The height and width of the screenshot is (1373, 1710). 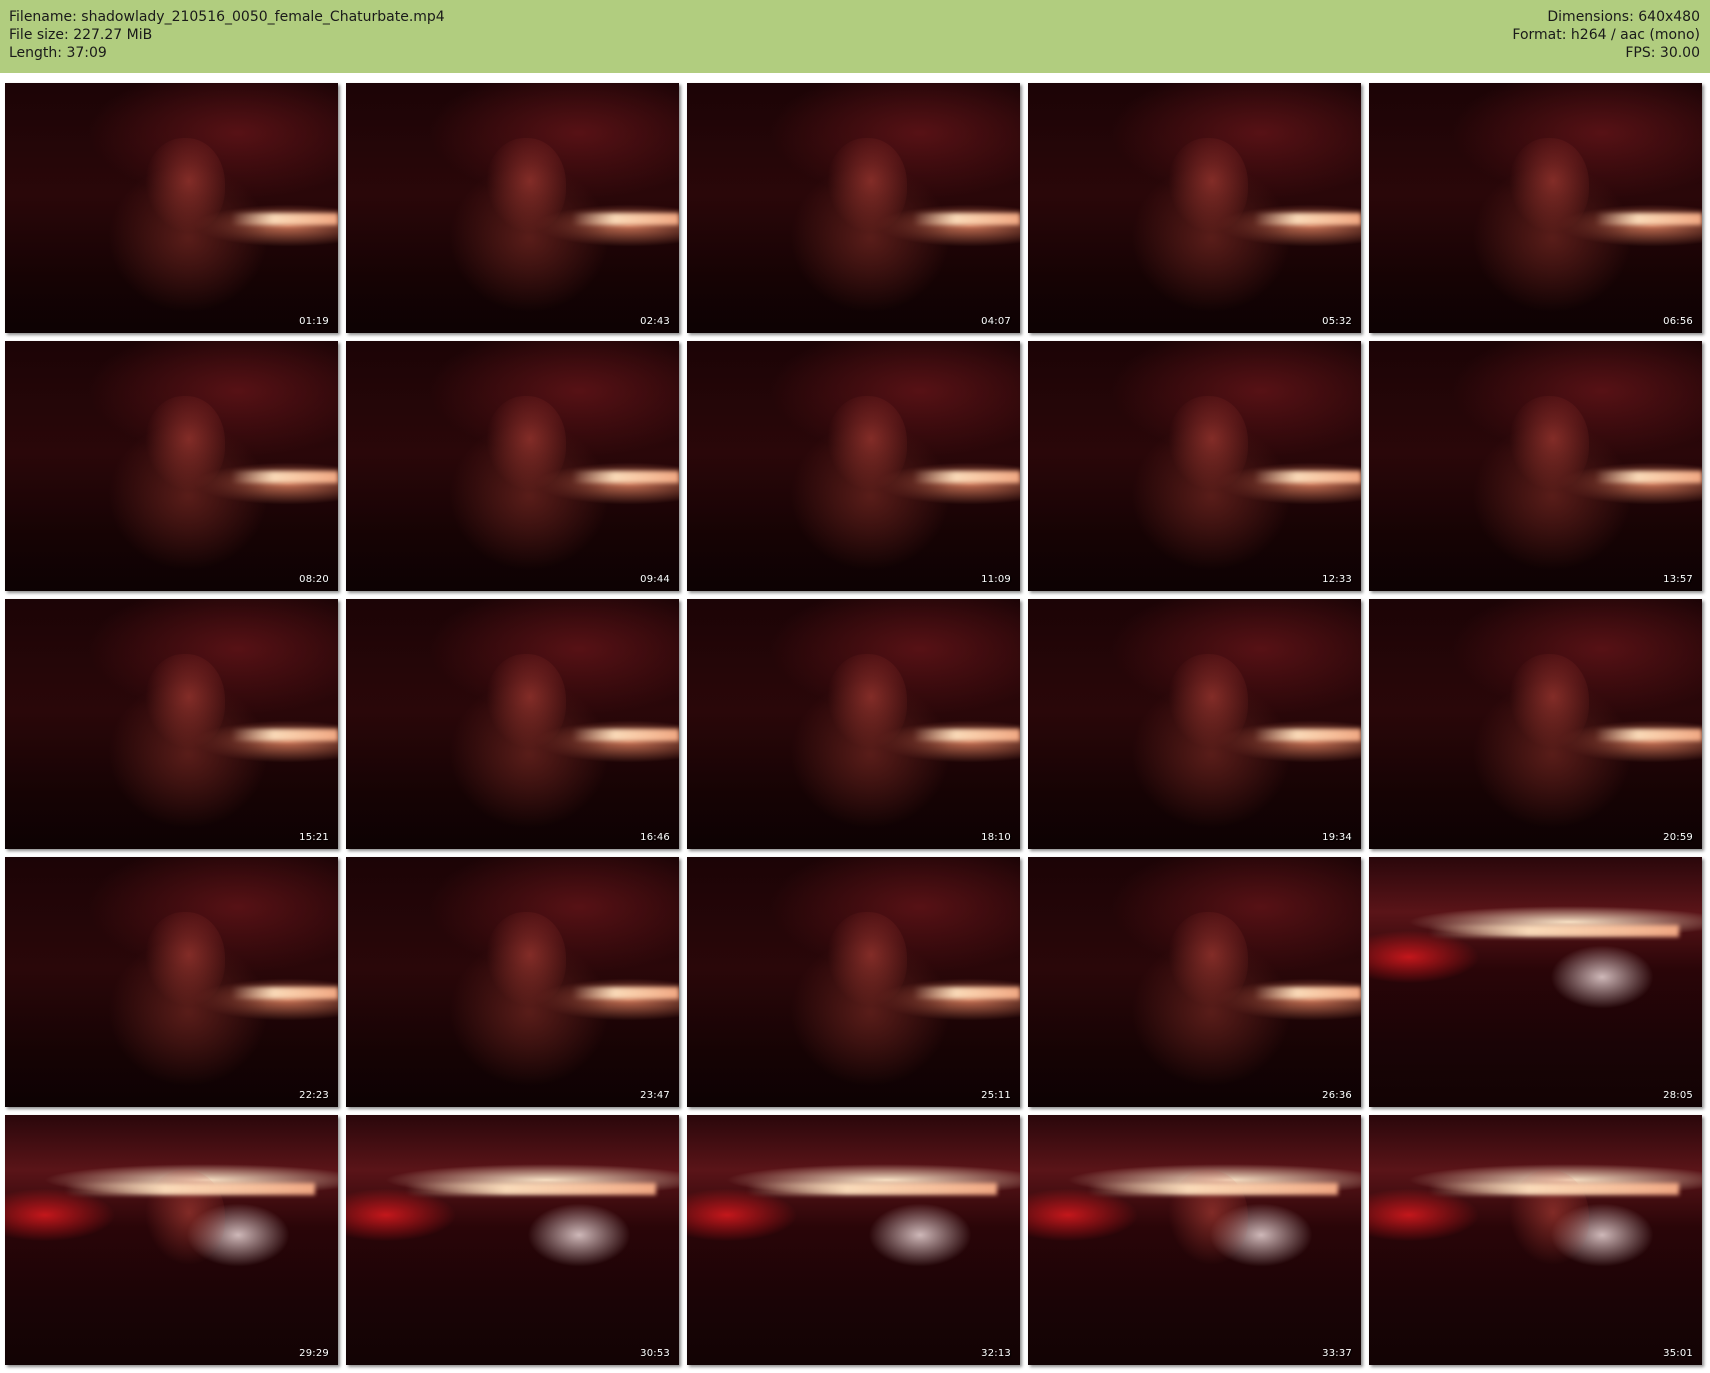 What do you see at coordinates (1337, 837) in the screenshot?
I see `timestamp-label: 19:34` at bounding box center [1337, 837].